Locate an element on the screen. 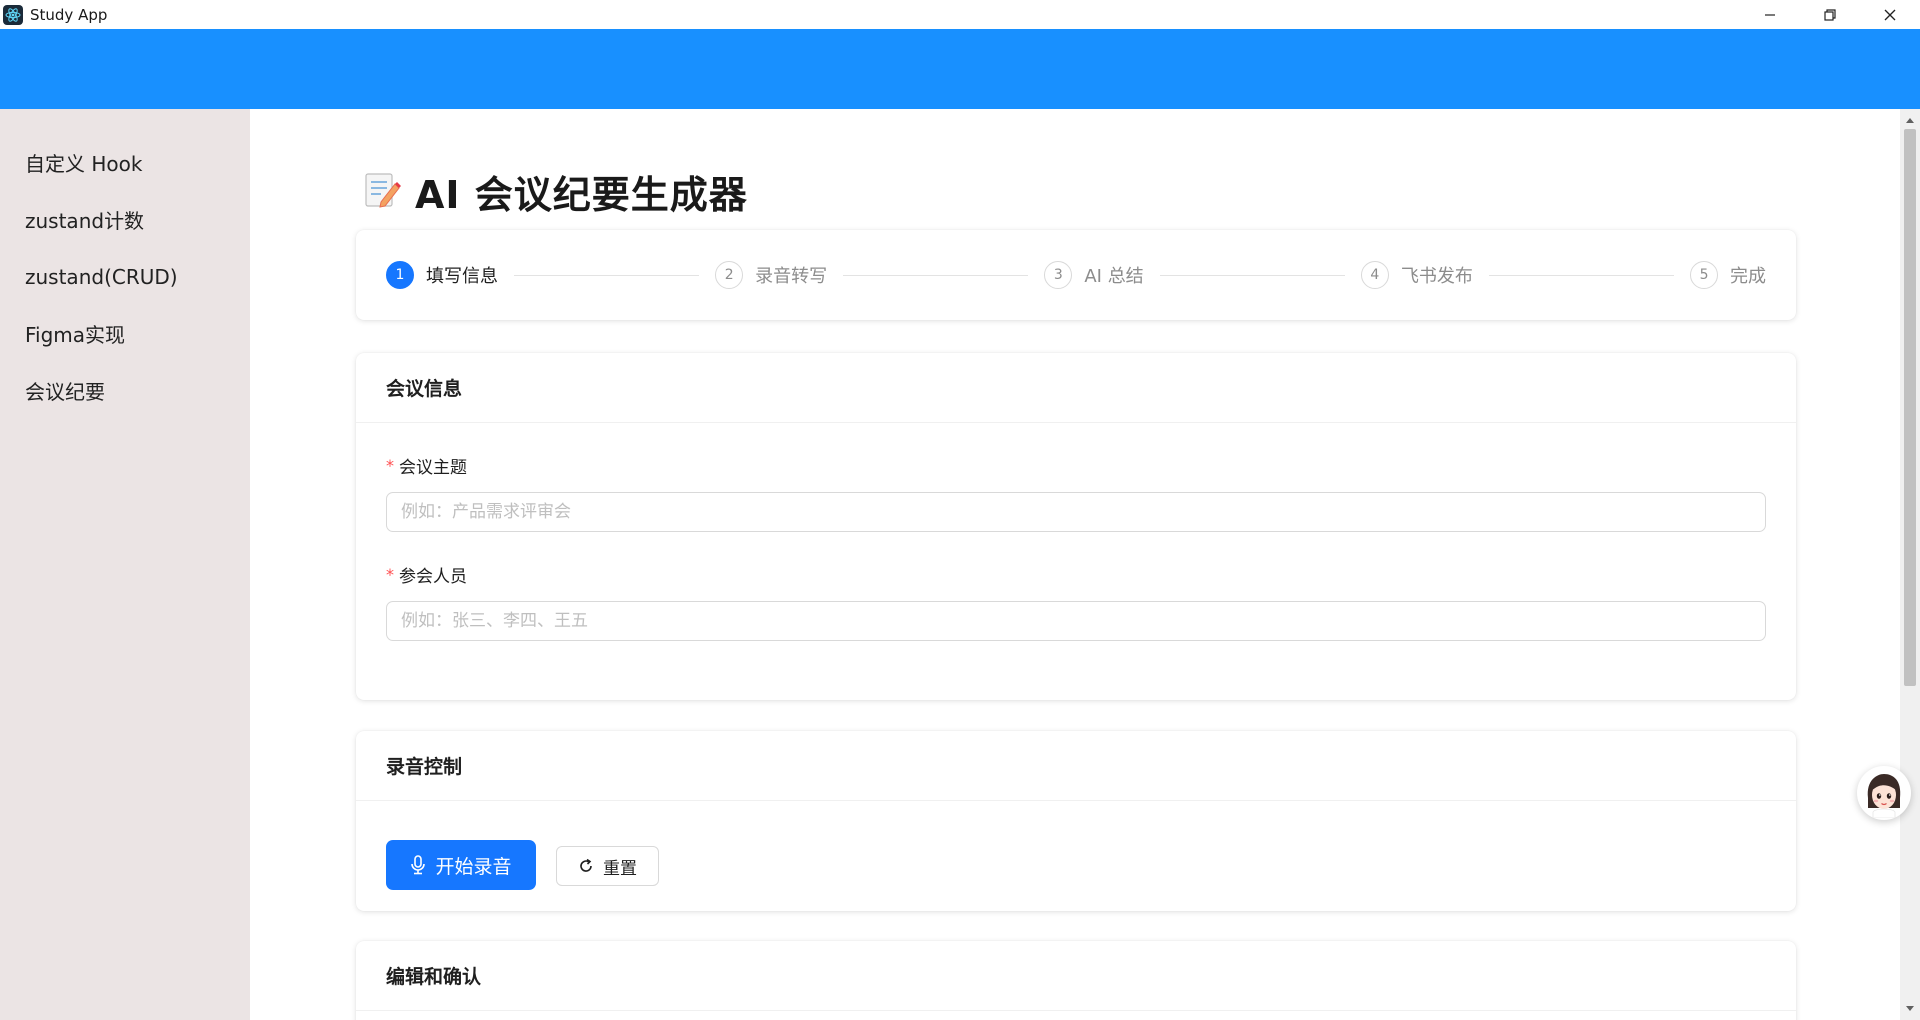  scroll-up-arrow is located at coordinates (1910, 120).